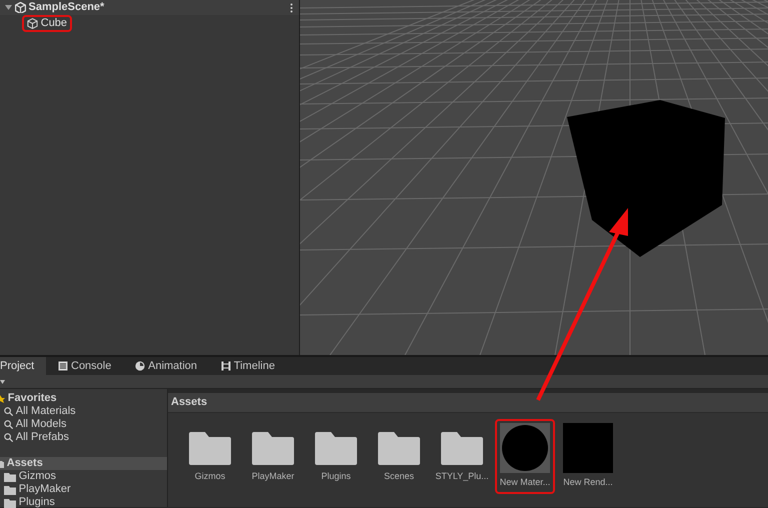 Image resolution: width=768 pixels, height=508 pixels. Describe the element at coordinates (47, 23) in the screenshot. I see `hierarchy-item: Cube` at that location.